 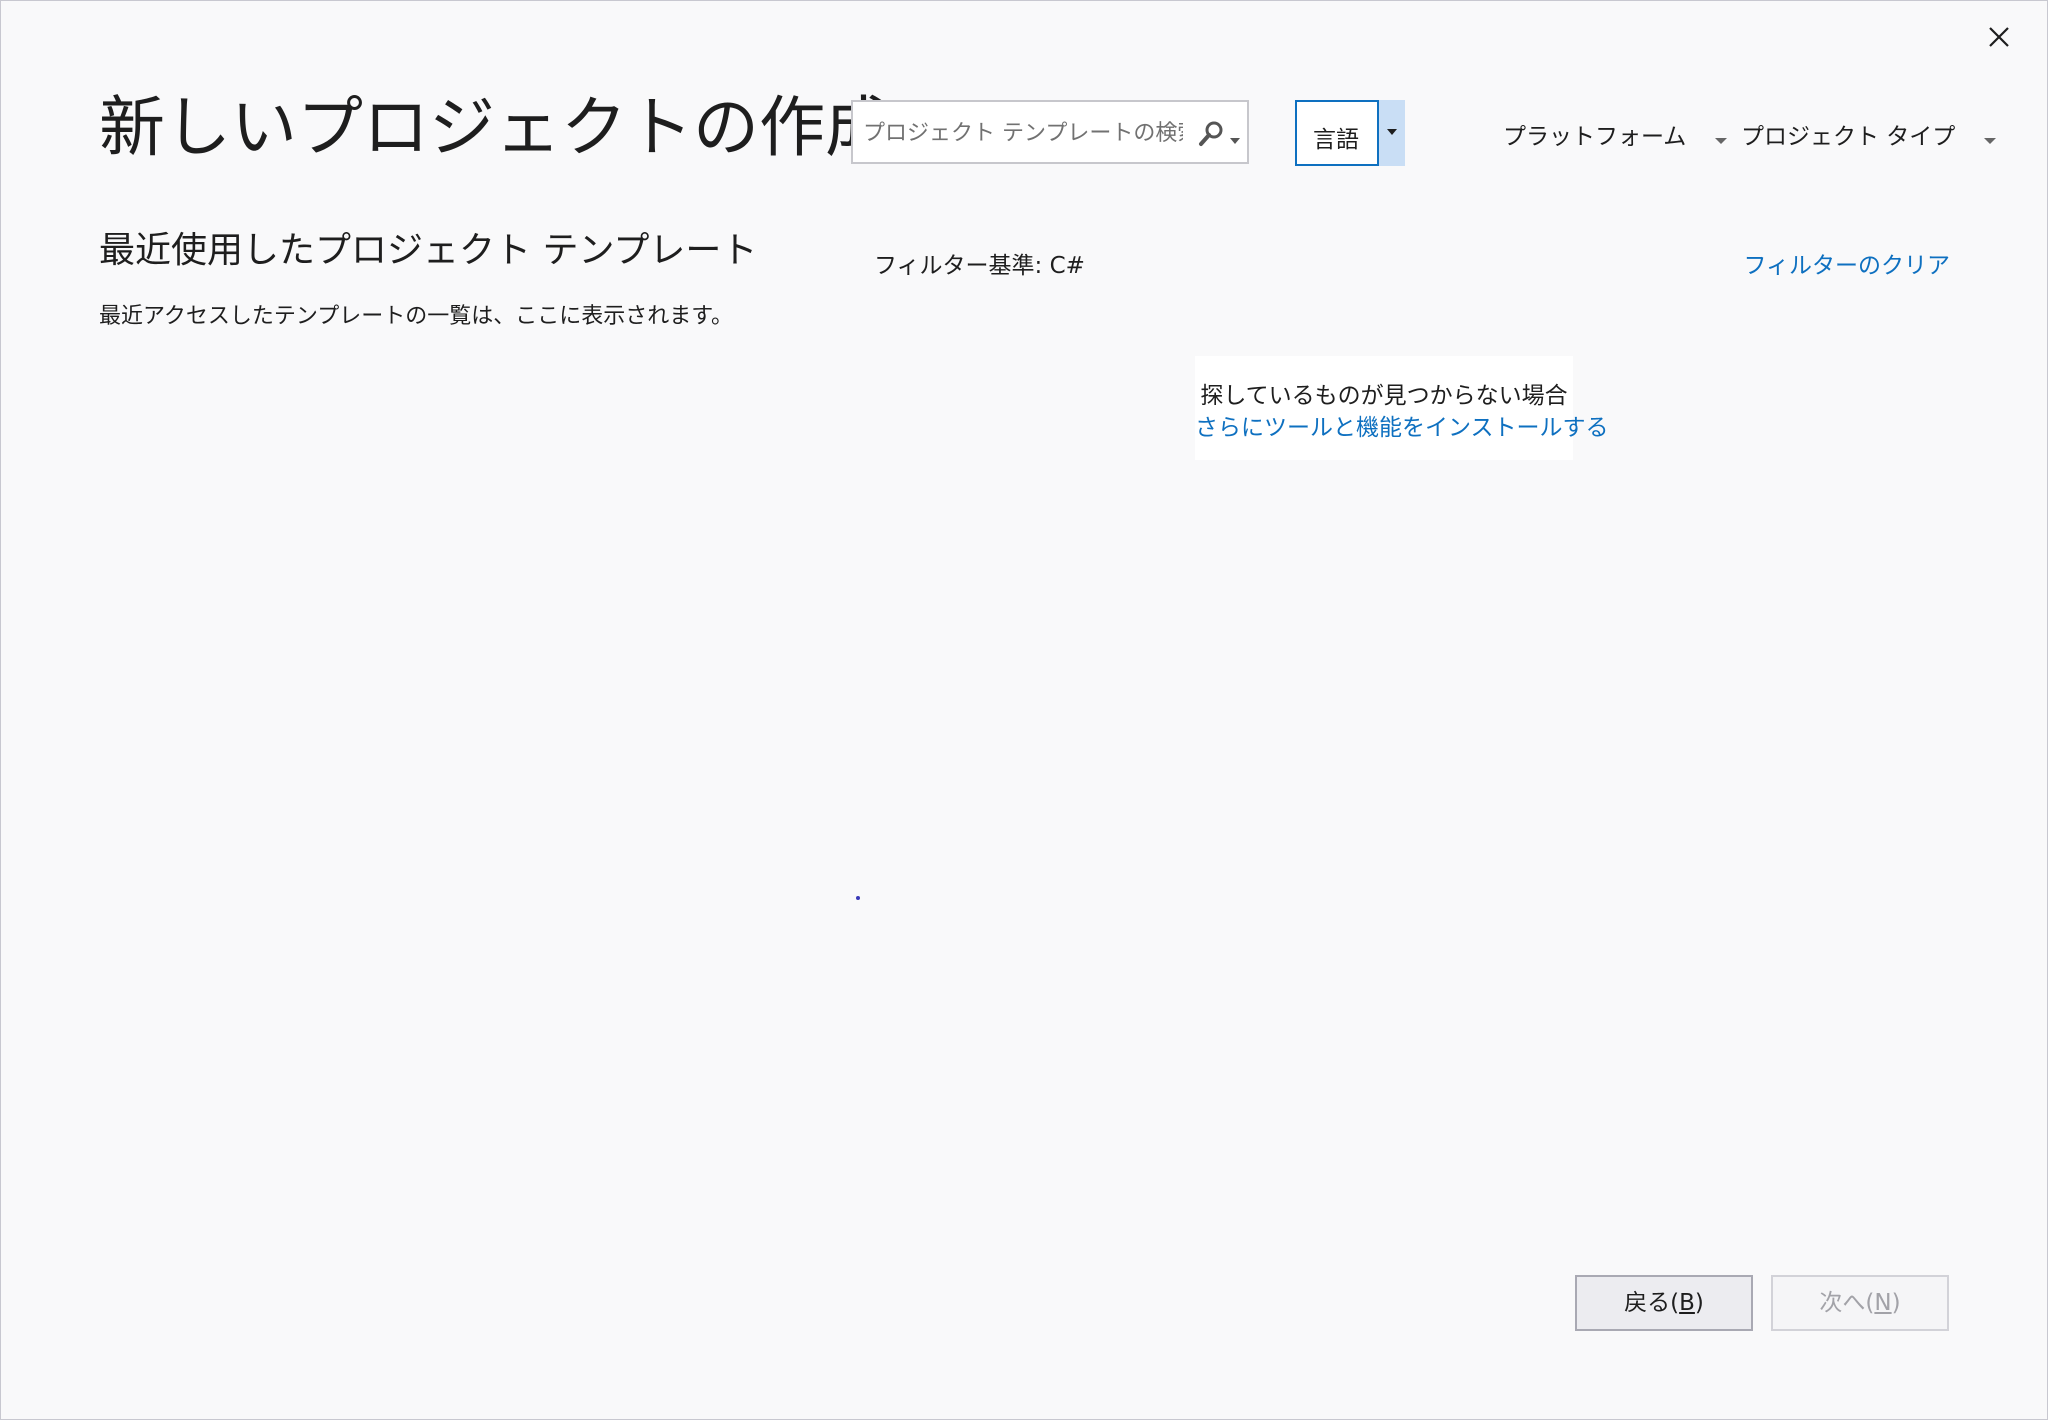 What do you see at coordinates (1336, 140) in the screenshot?
I see `language-filter-label: 言語` at bounding box center [1336, 140].